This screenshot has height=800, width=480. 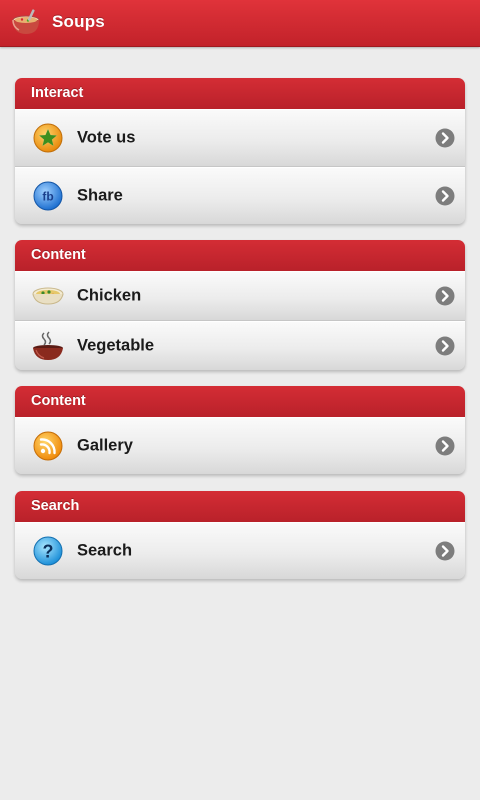 What do you see at coordinates (109, 295) in the screenshot?
I see `menu-item-label: Chicken` at bounding box center [109, 295].